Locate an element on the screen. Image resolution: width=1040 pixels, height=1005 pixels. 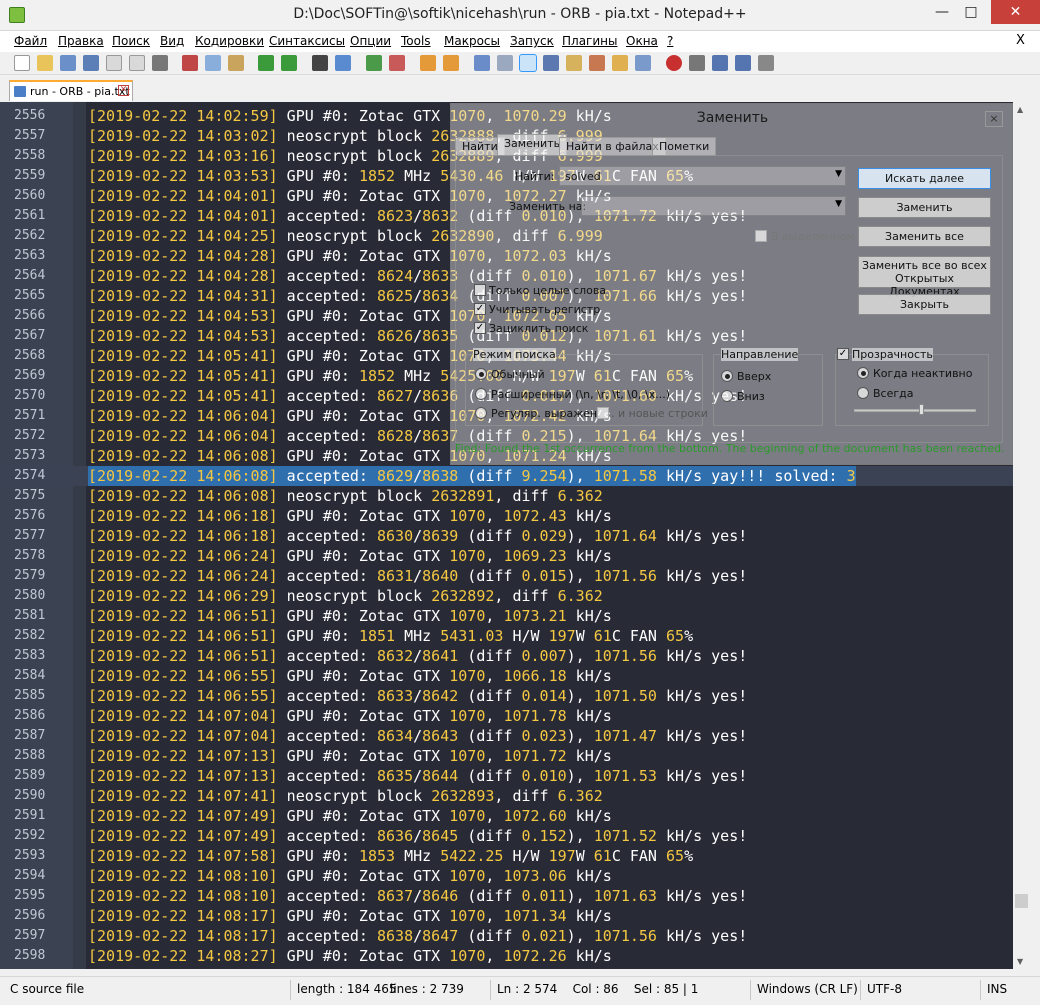
tab-mark: Пометки is located at coordinates (684, 146).